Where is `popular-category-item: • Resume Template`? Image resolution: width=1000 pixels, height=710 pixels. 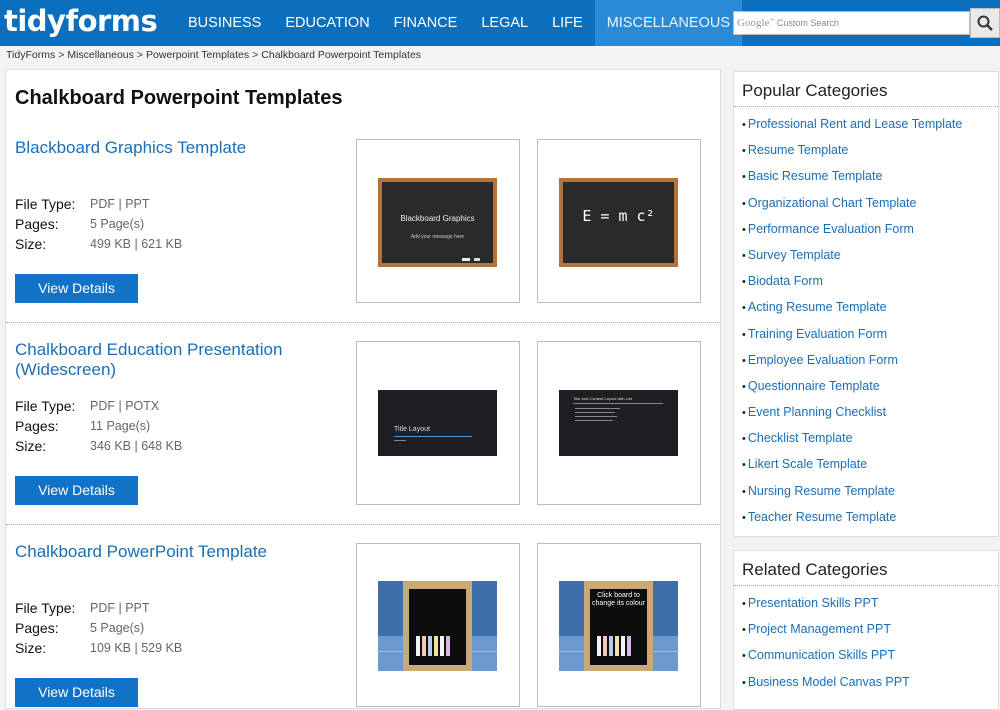
popular-category-item: • Resume Template is located at coordinates (870, 150).